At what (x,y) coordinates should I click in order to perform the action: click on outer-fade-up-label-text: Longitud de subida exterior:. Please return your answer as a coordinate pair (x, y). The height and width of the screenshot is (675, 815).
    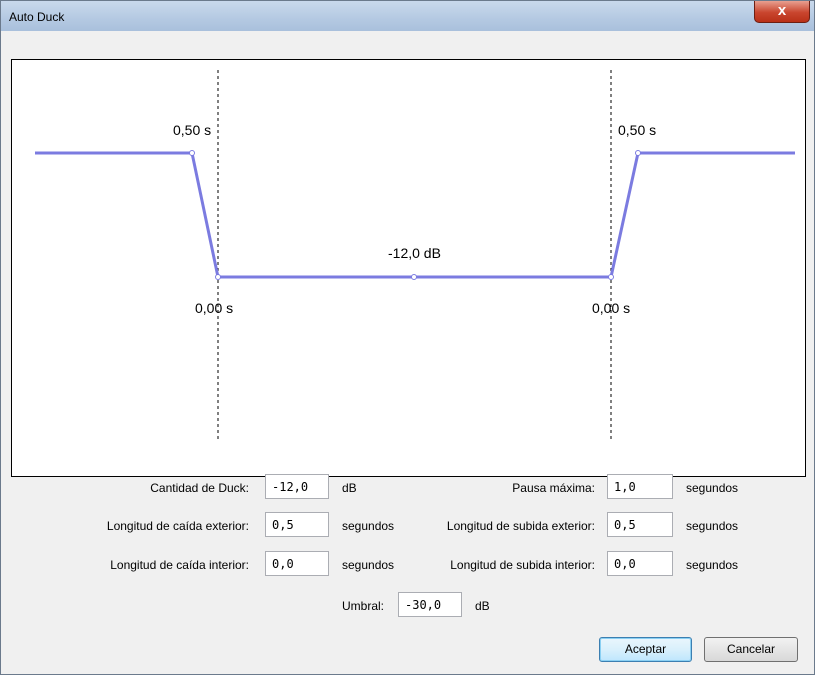
    Looking at the image, I should click on (520, 526).